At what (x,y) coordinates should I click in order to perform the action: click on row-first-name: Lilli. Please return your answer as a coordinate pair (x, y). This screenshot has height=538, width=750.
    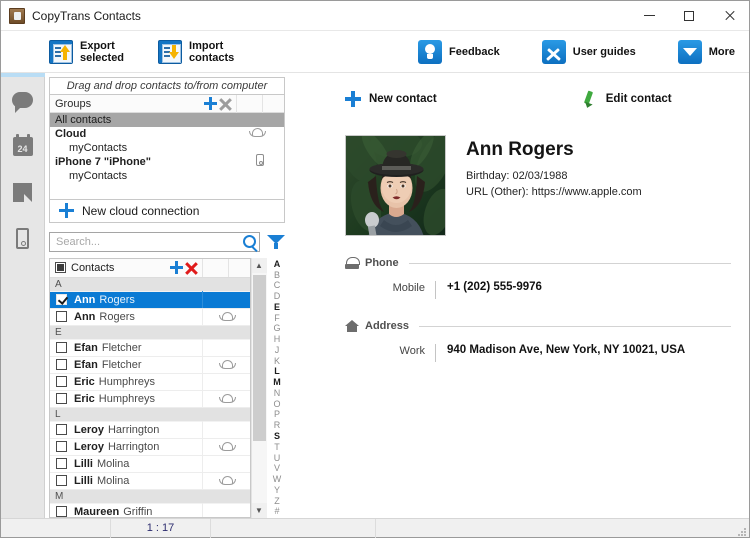
    Looking at the image, I should click on (83, 480).